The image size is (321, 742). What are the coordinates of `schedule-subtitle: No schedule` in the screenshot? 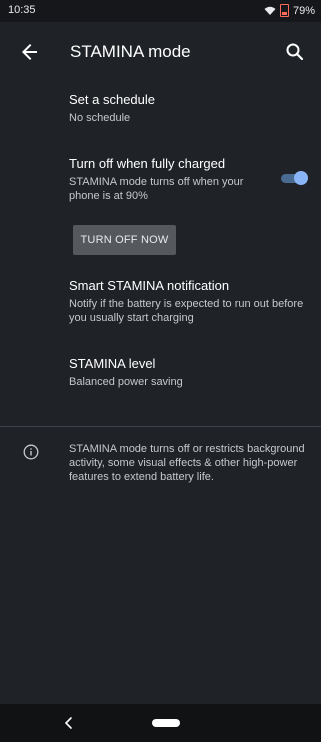 It's located at (100, 118).